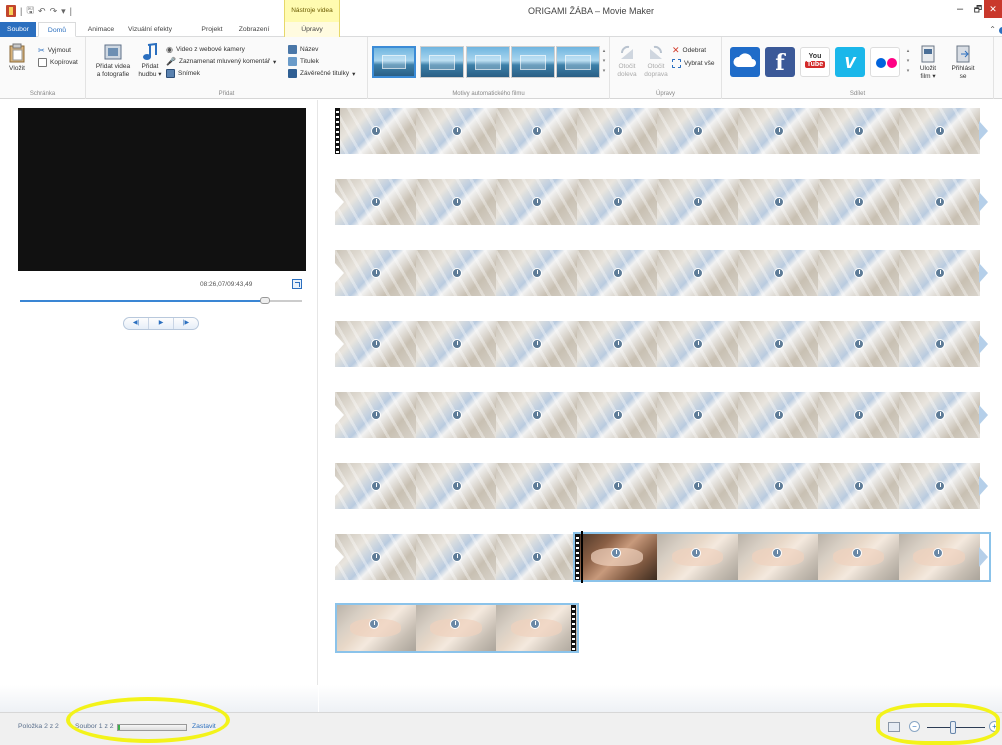 This screenshot has width=1002, height=745. I want to click on collapse-ribbon-icon: ⌃, so click(992, 29).